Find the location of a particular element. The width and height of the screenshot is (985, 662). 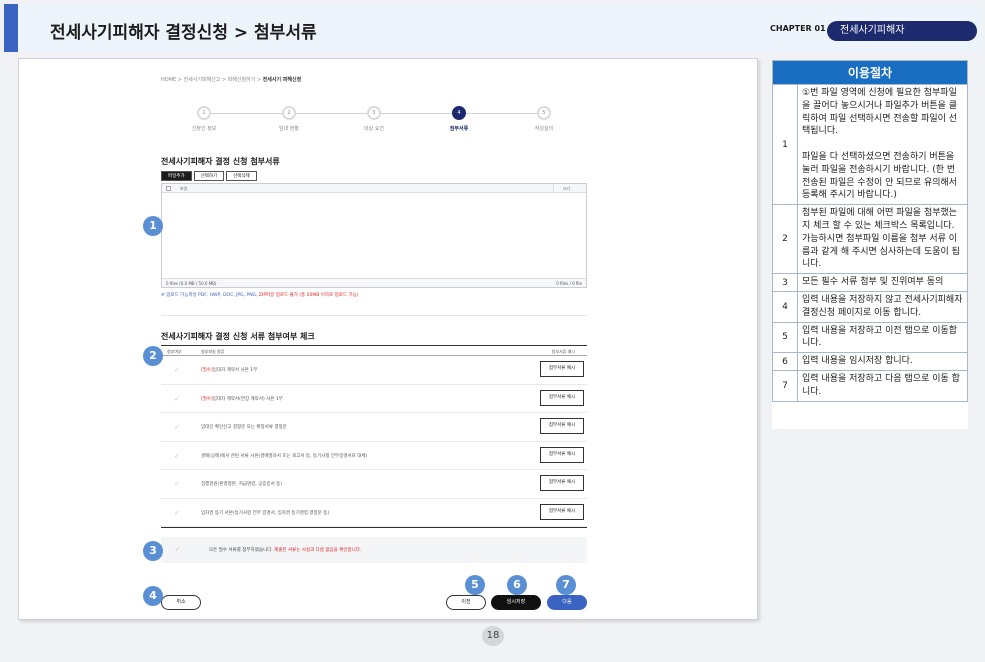

header-accent-bar is located at coordinates (11, 28).